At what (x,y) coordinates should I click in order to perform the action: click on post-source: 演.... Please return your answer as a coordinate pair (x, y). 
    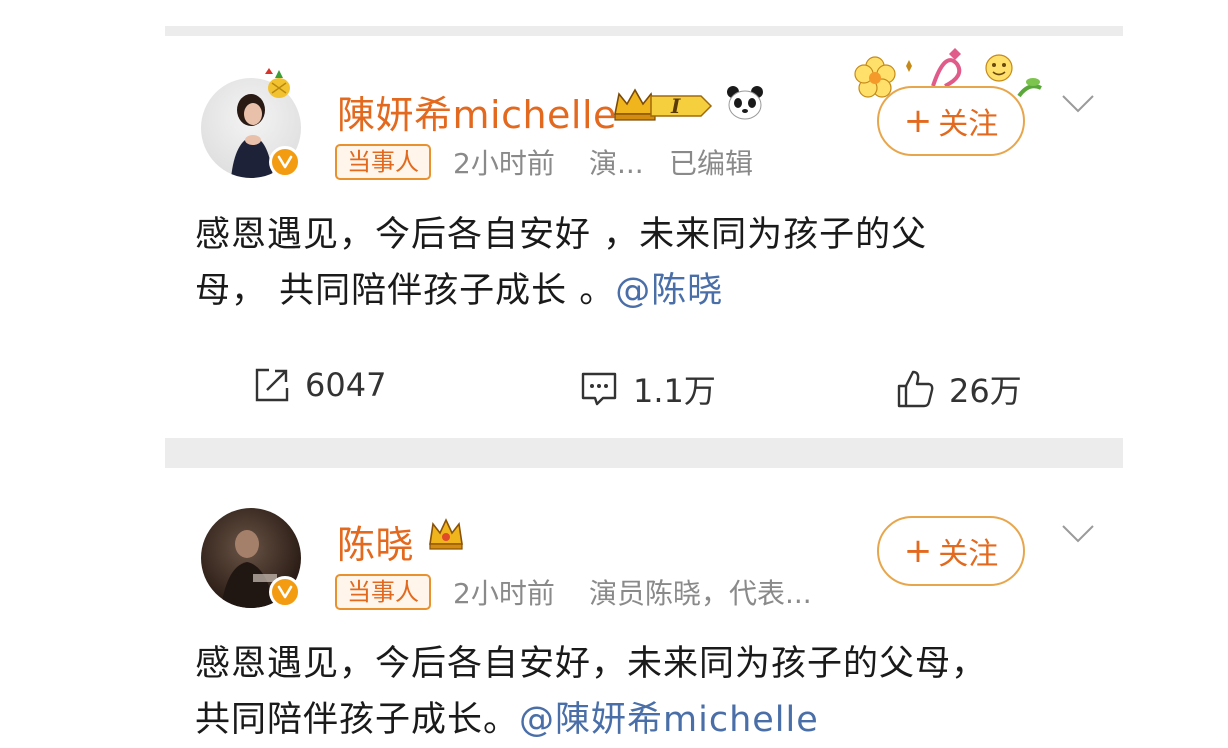
    Looking at the image, I should click on (616, 162).